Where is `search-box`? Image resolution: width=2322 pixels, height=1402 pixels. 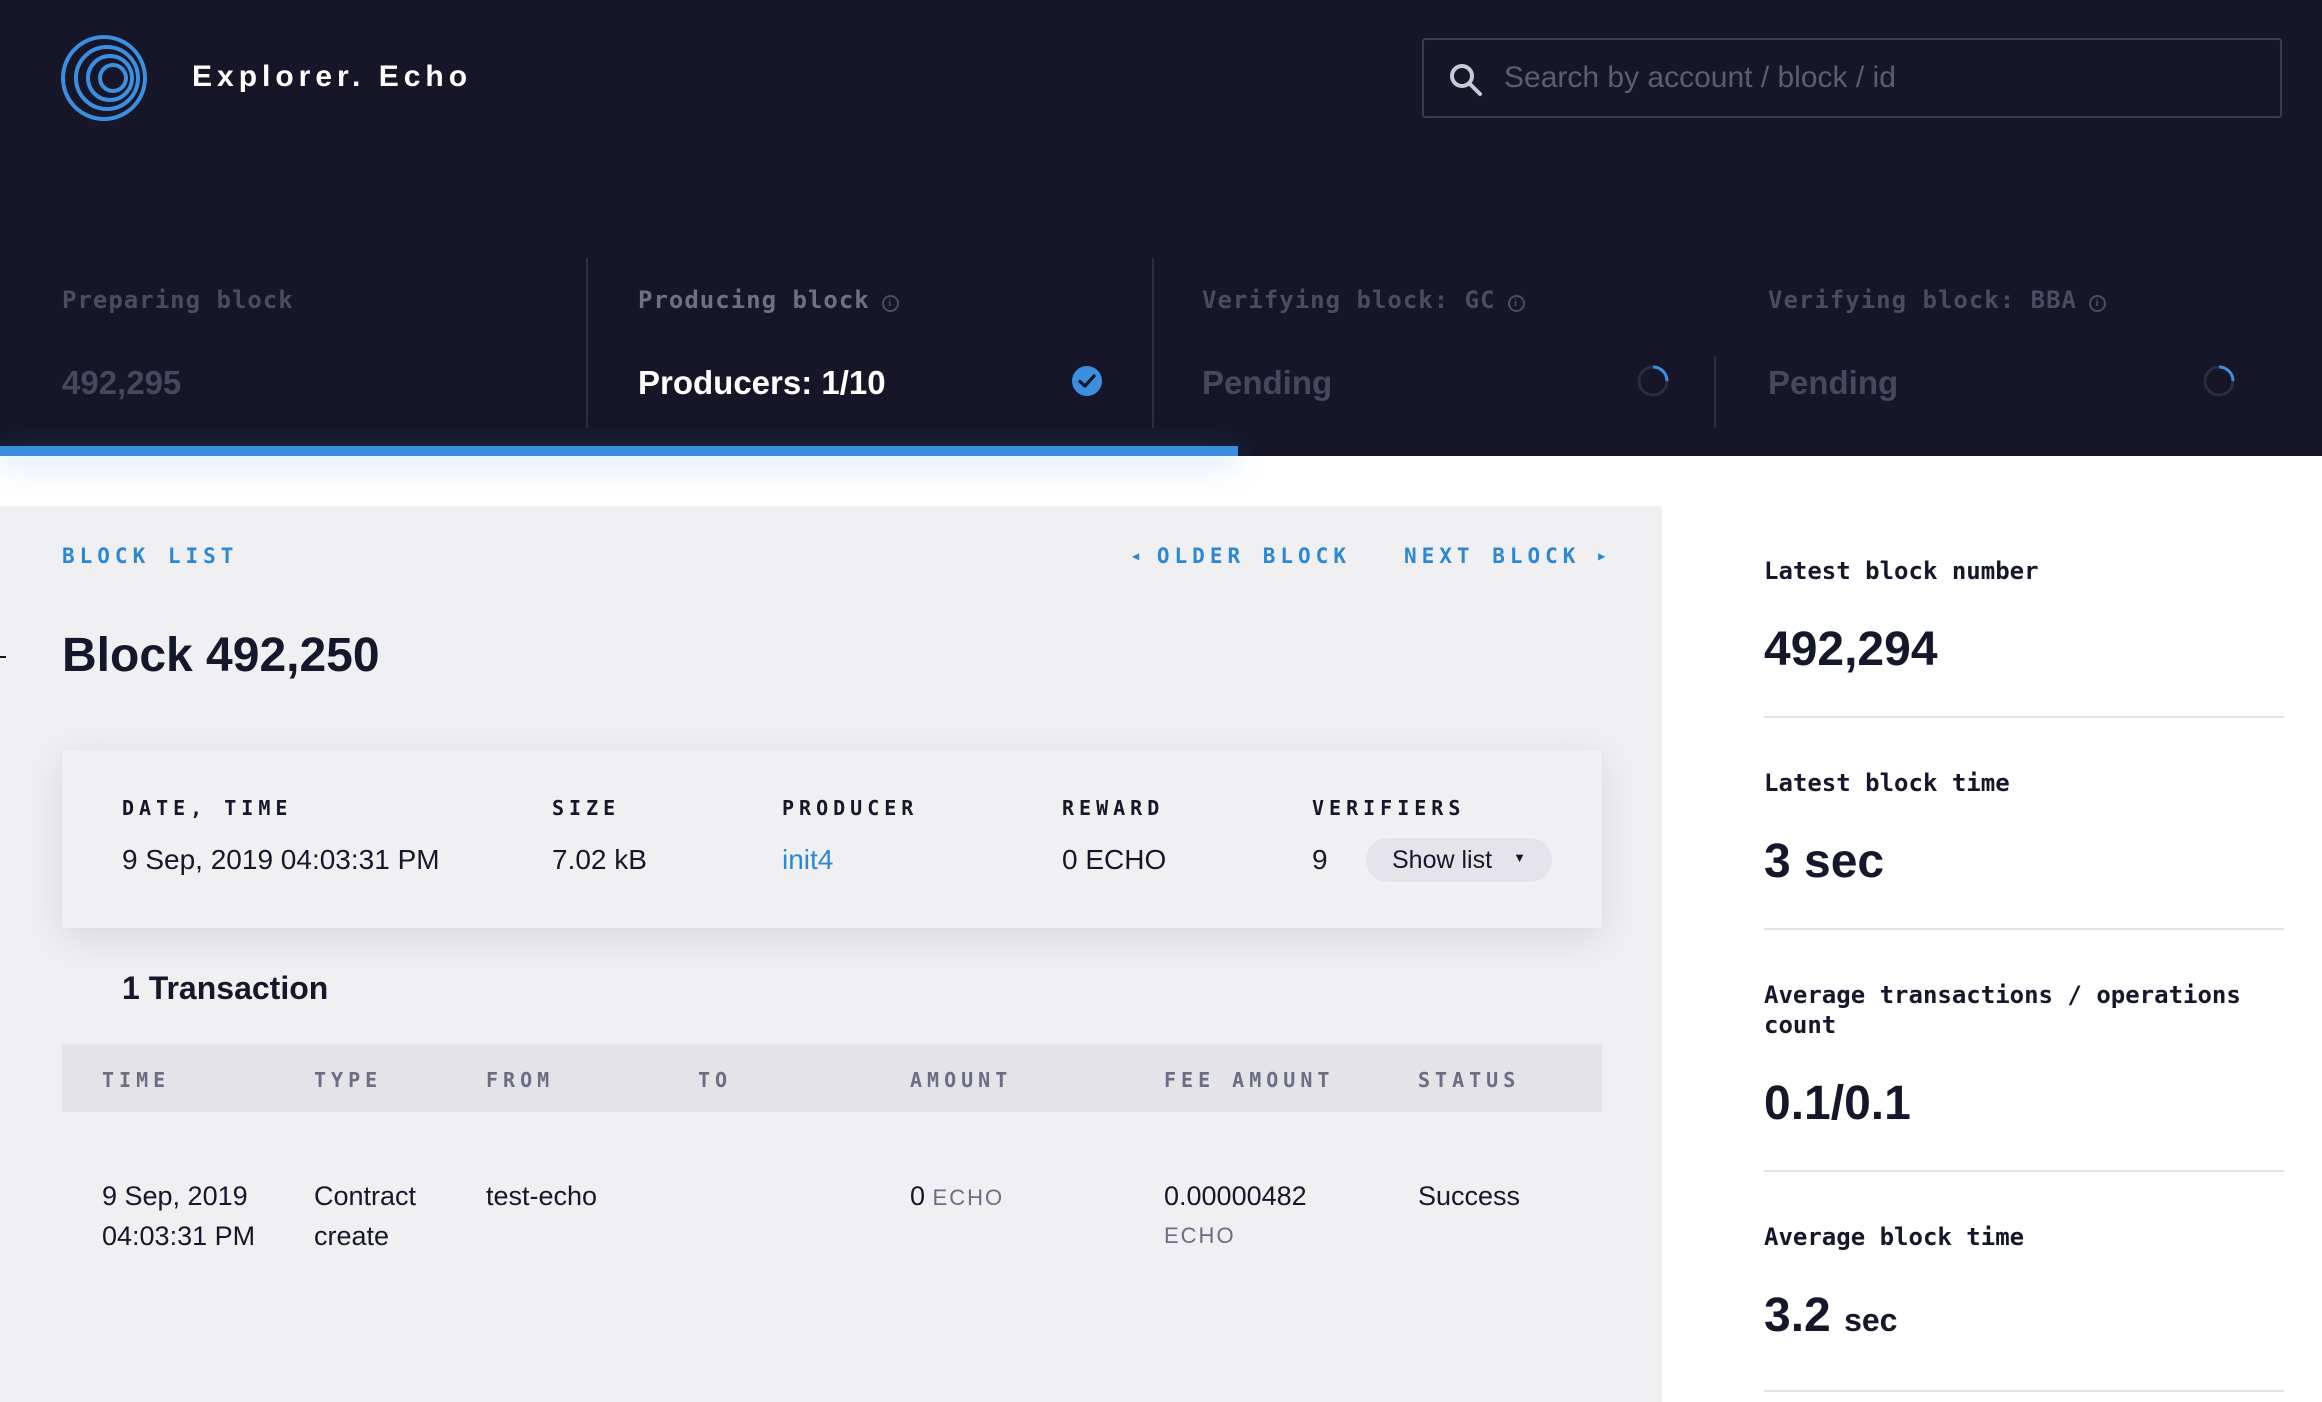 search-box is located at coordinates (1852, 78).